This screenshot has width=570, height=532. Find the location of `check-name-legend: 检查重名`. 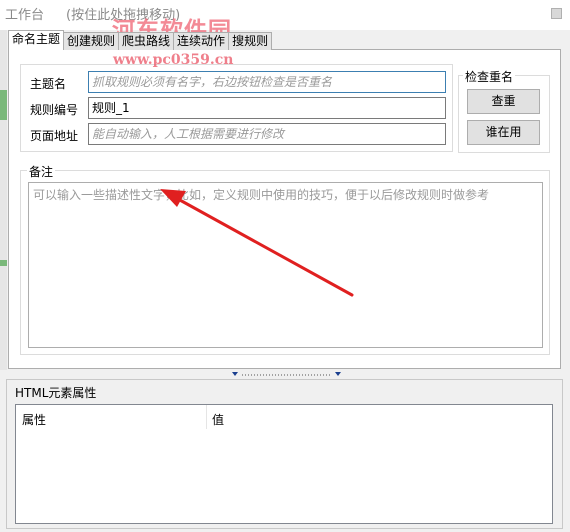

check-name-legend: 检查重名 is located at coordinates (489, 76).